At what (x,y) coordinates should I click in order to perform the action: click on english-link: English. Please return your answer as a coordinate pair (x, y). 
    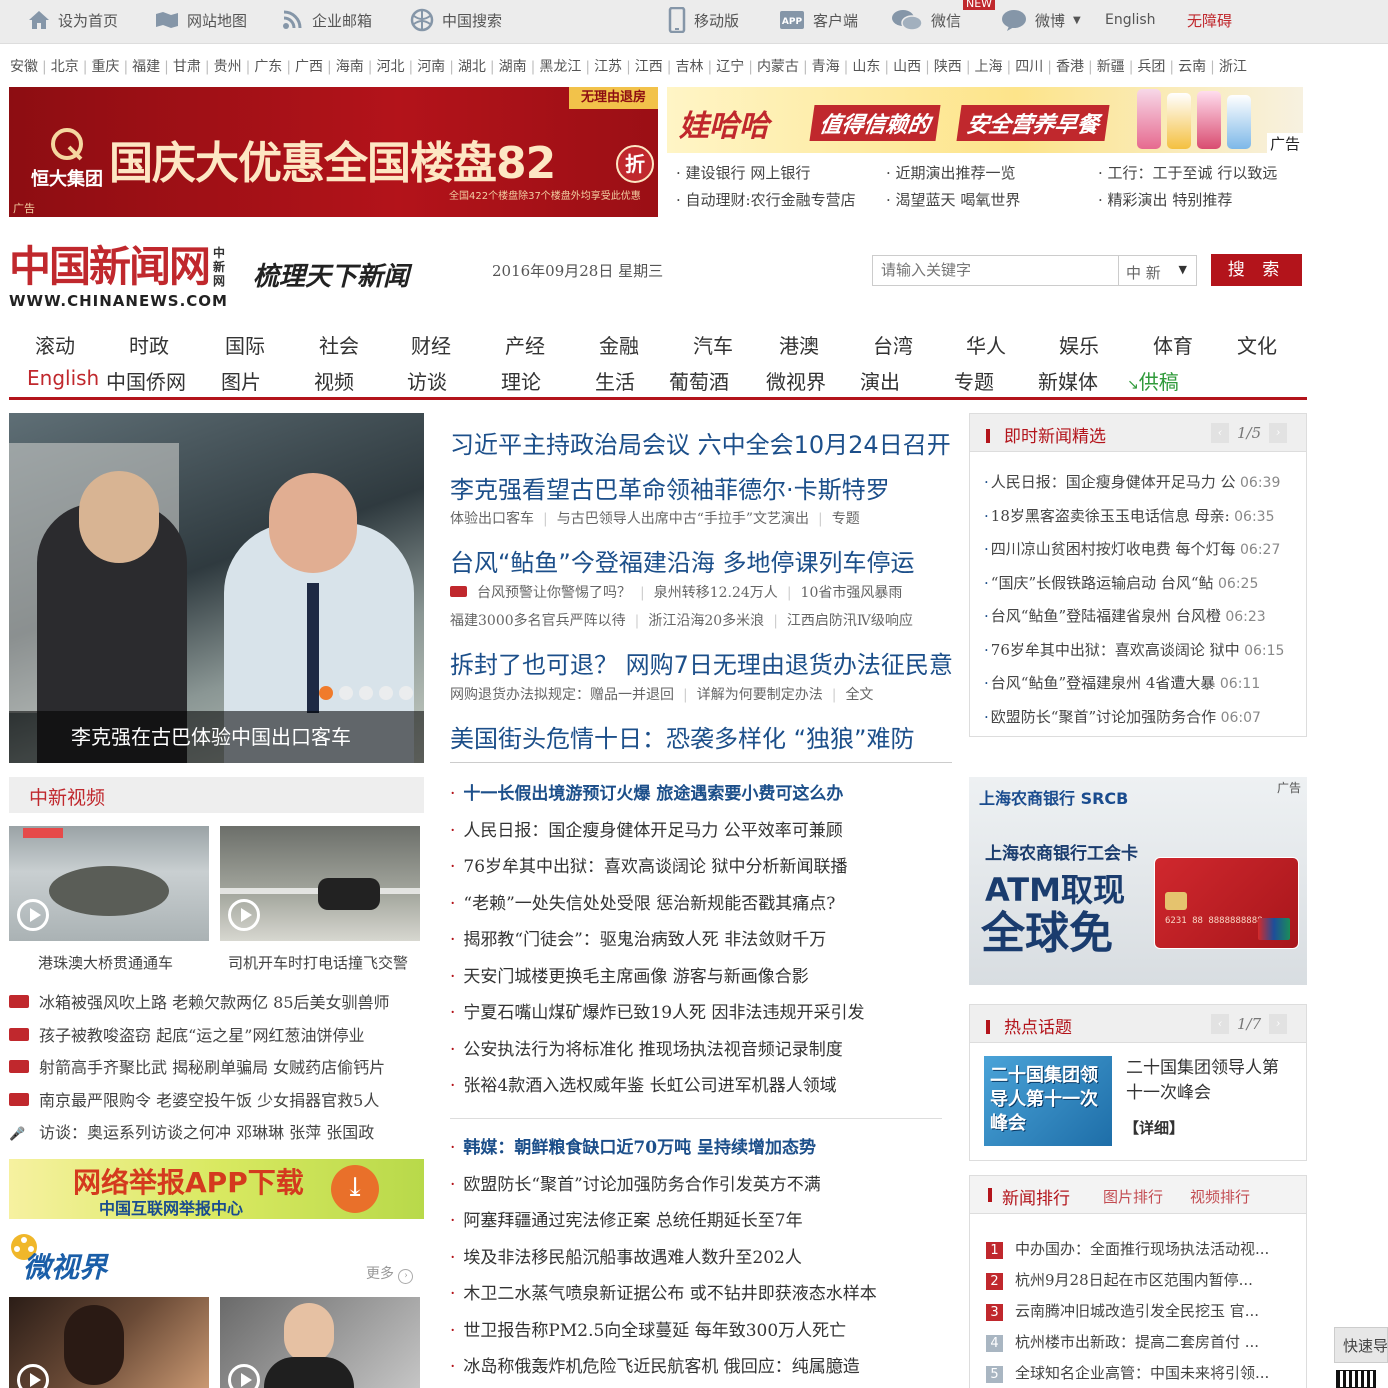
    Looking at the image, I should click on (1130, 20).